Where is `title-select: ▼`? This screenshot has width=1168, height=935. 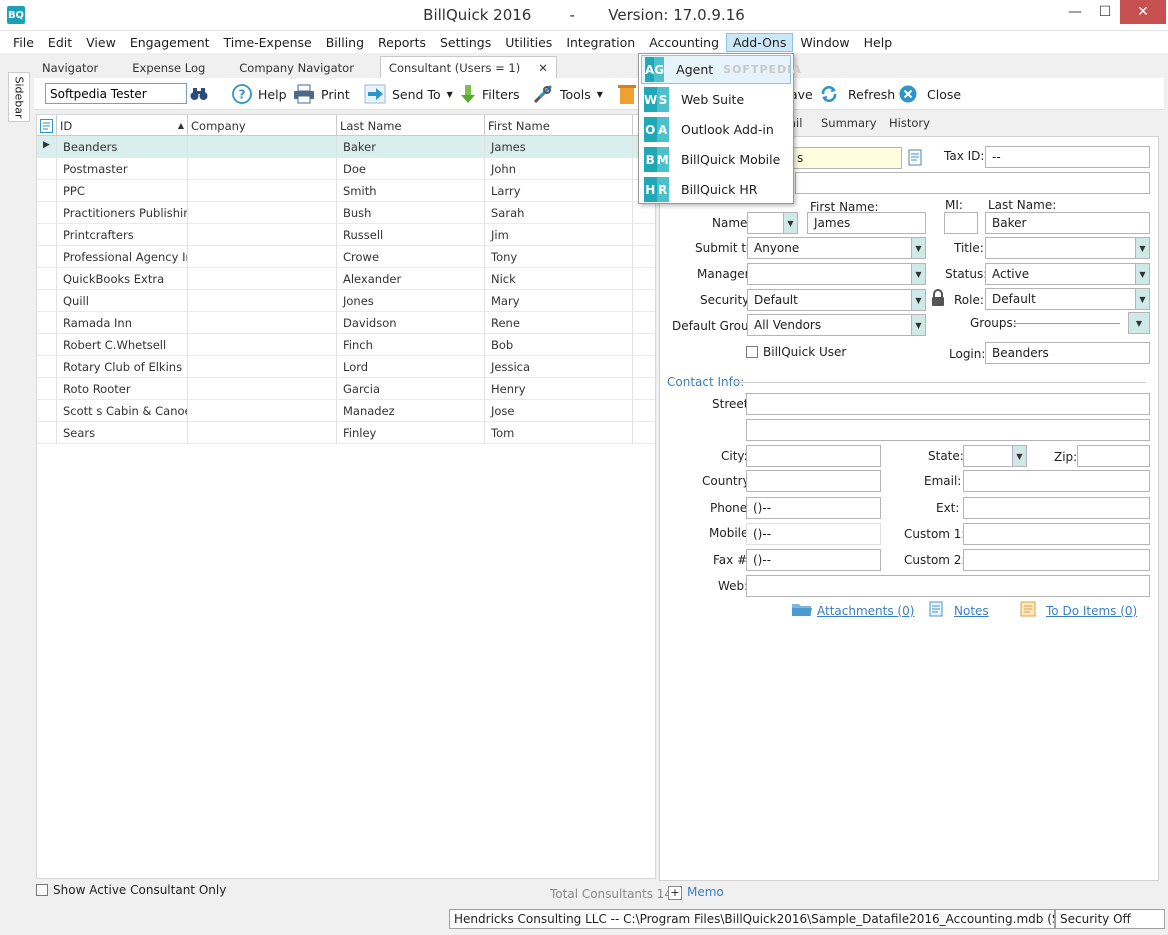 title-select: ▼ is located at coordinates (1067, 248).